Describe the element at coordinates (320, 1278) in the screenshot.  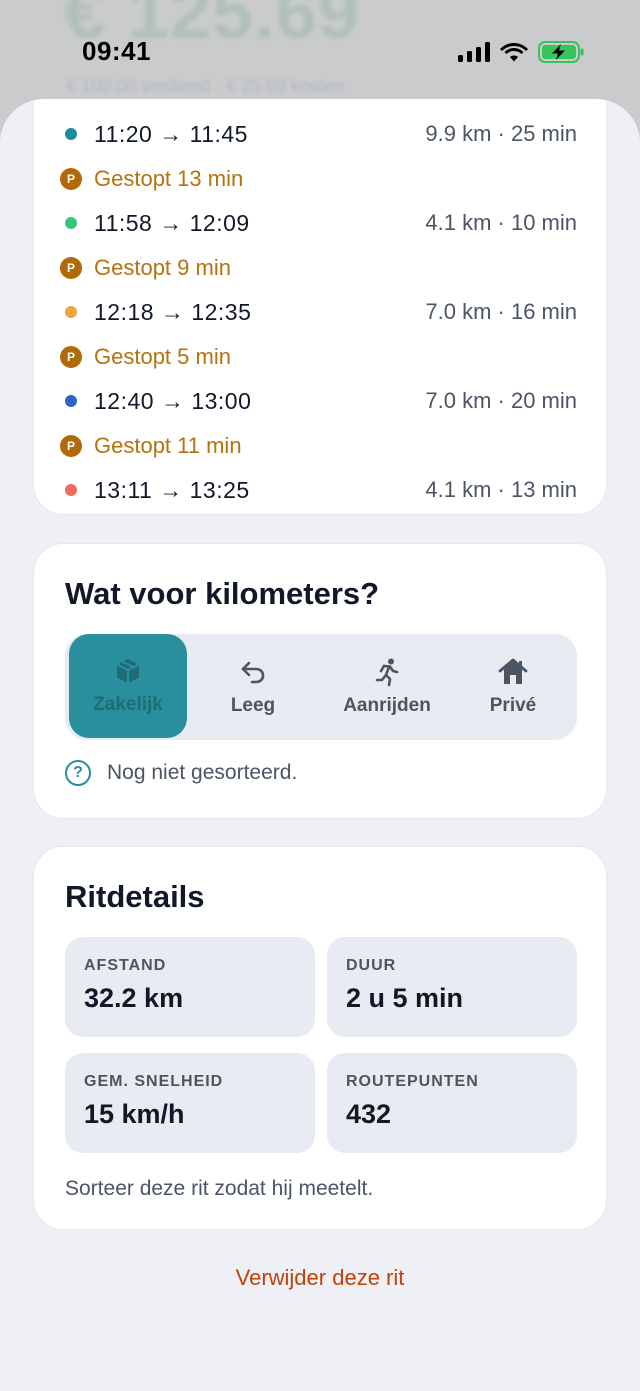
I see `delete-trip-button: Verwijder deze rit` at that location.